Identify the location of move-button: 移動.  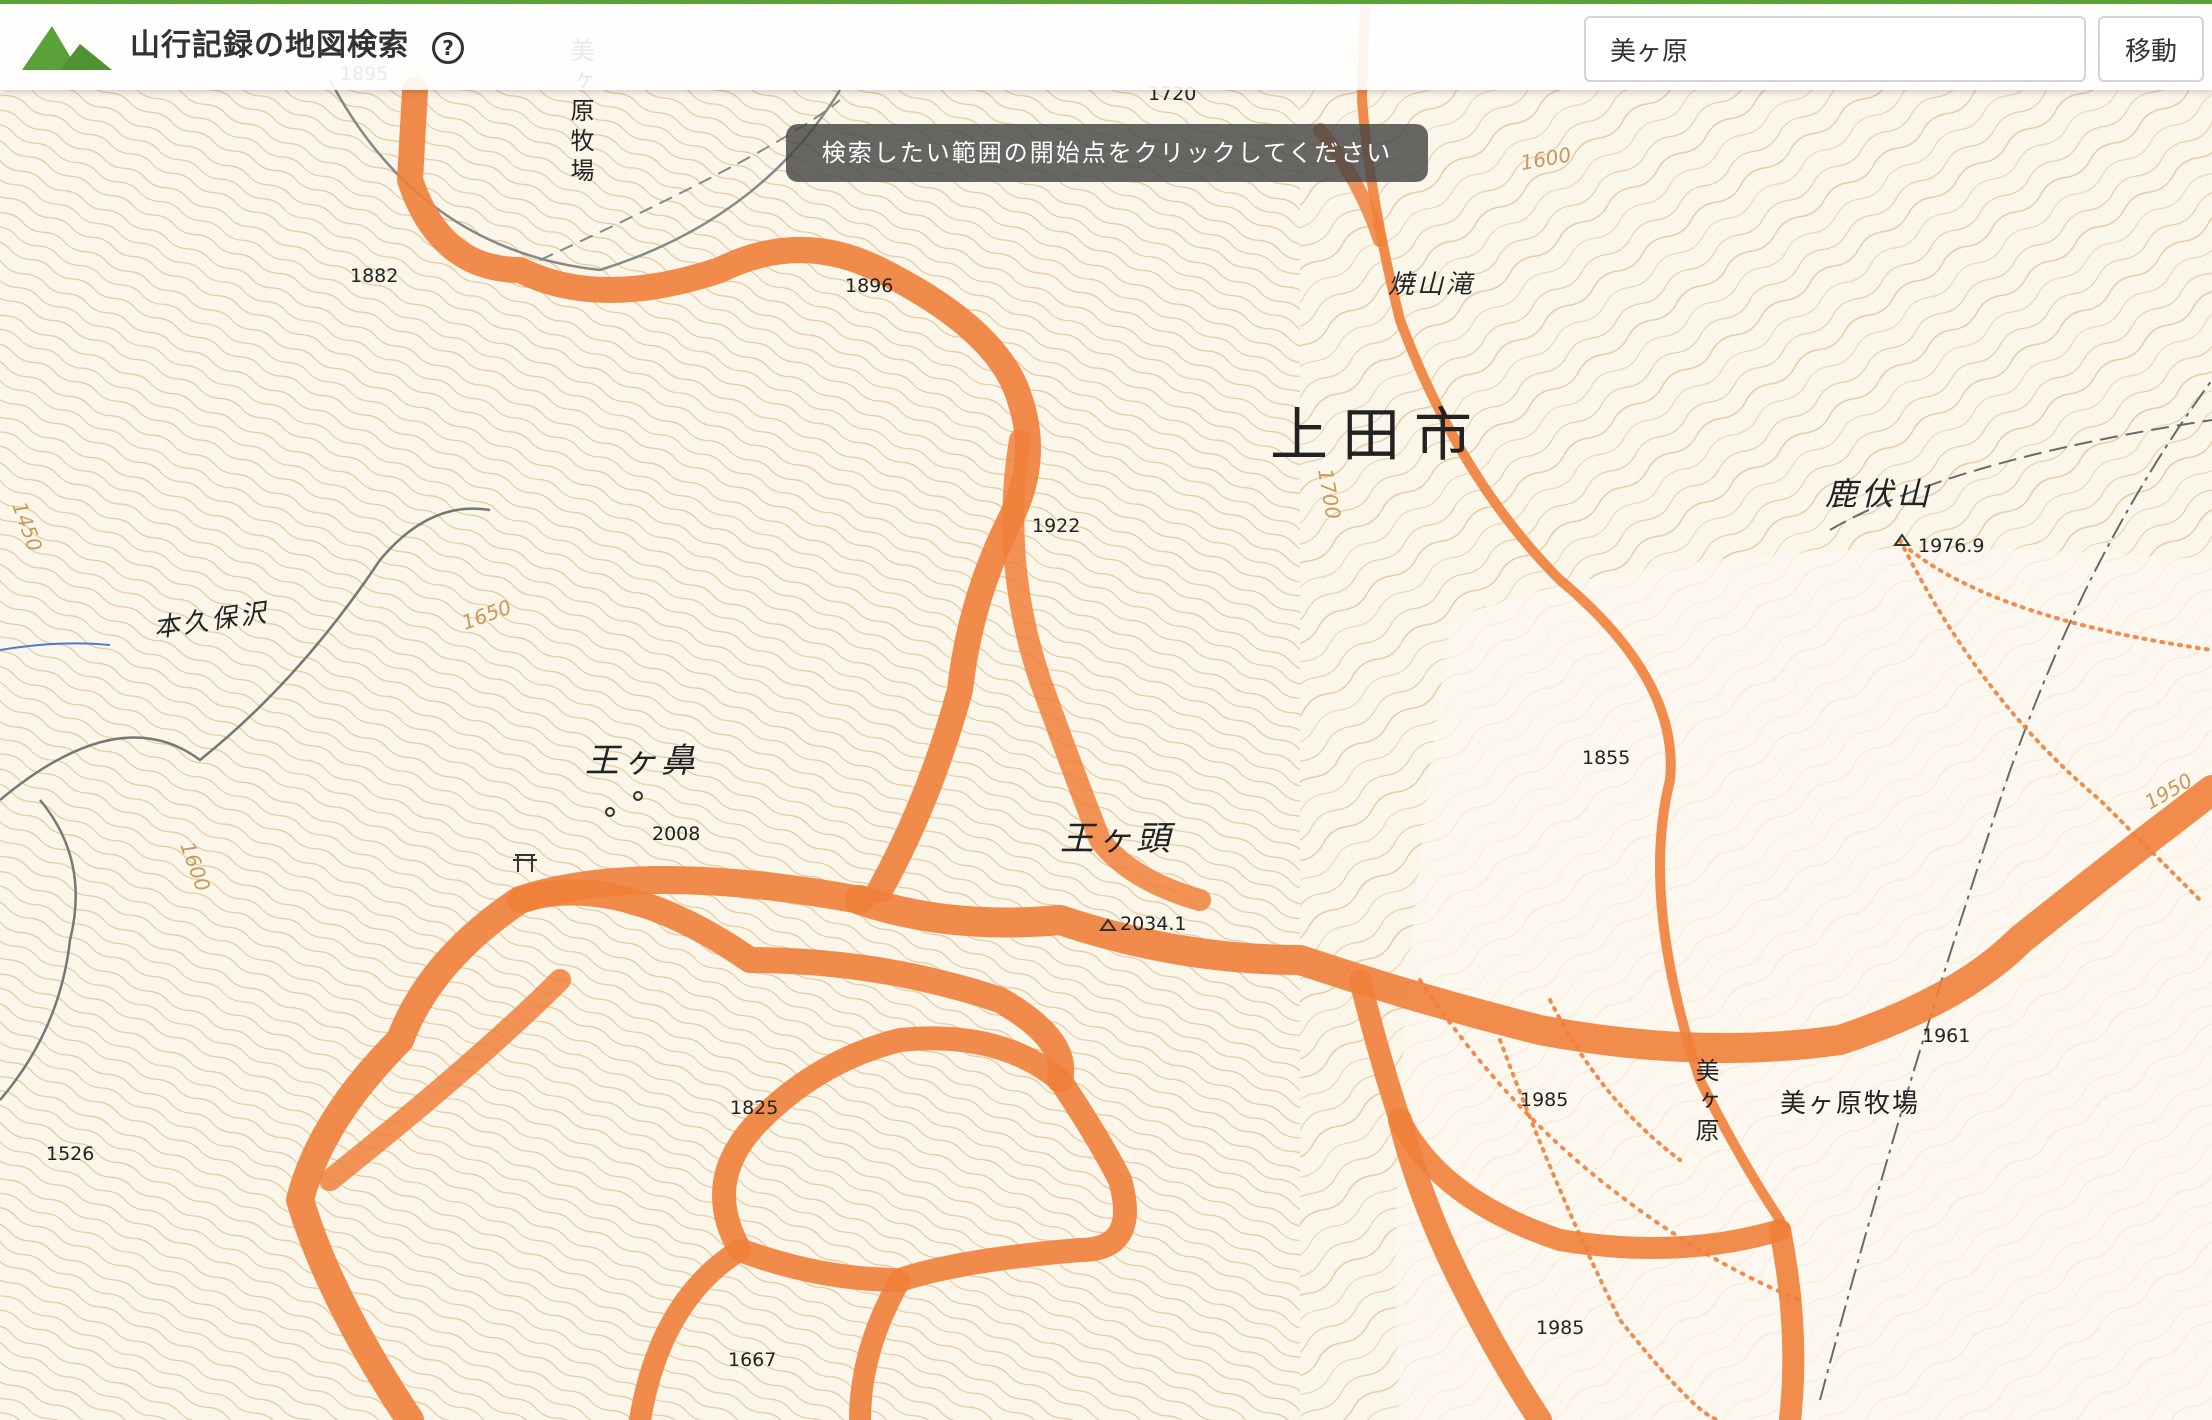
(2151, 49).